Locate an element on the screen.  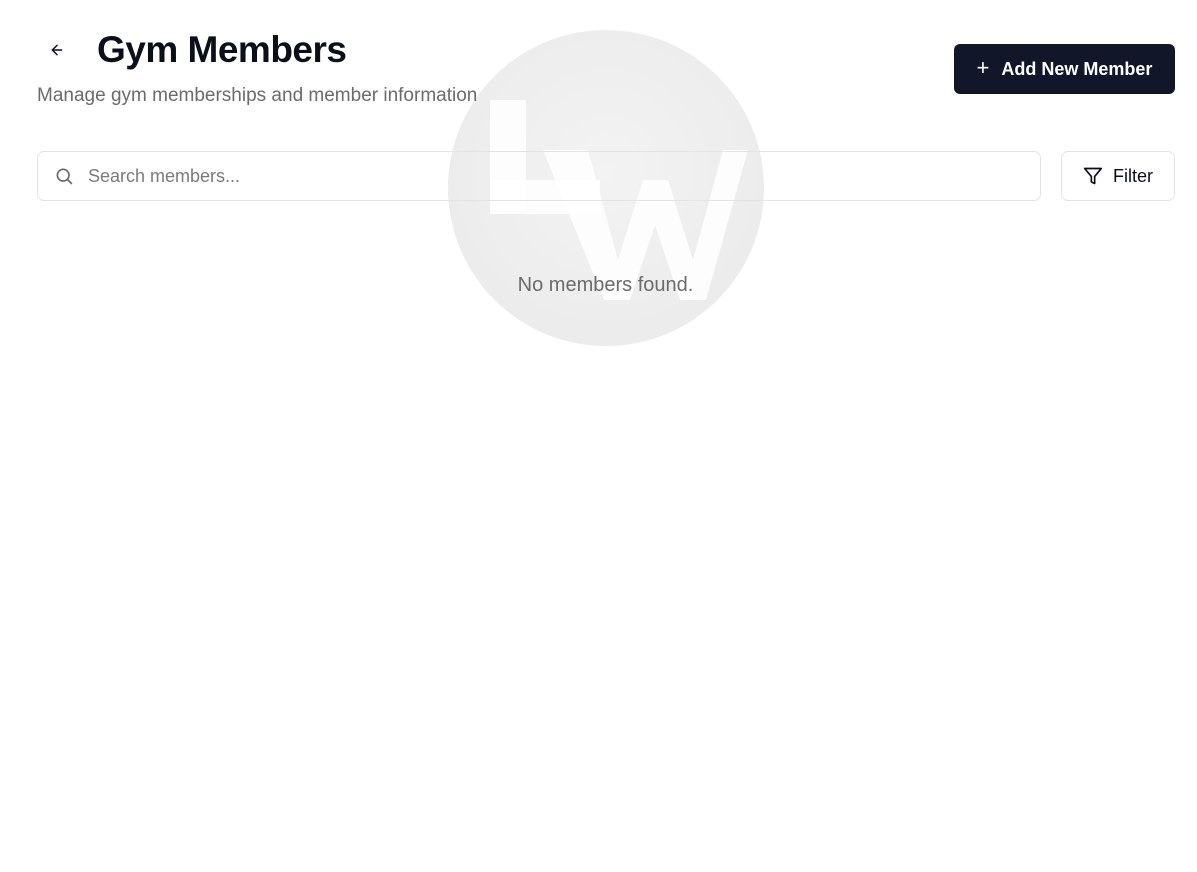
search-box is located at coordinates (539, 176).